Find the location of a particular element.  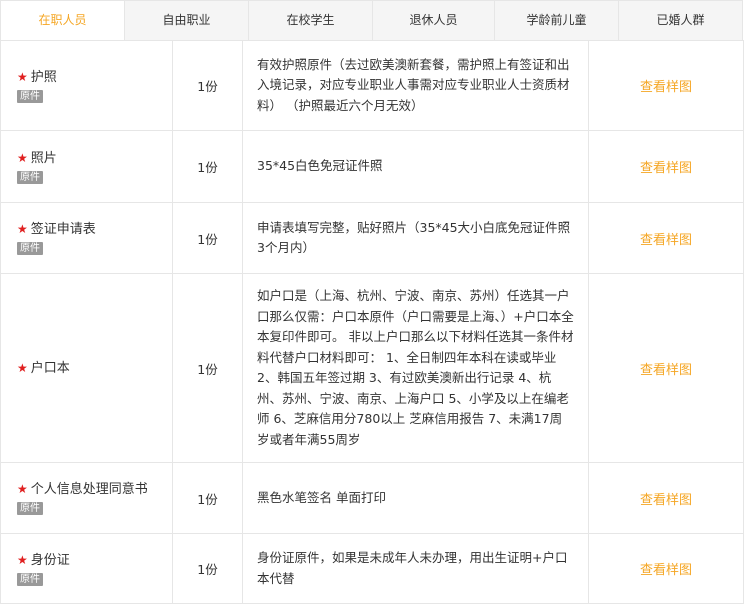

material-name: 照片 is located at coordinates (43, 158).